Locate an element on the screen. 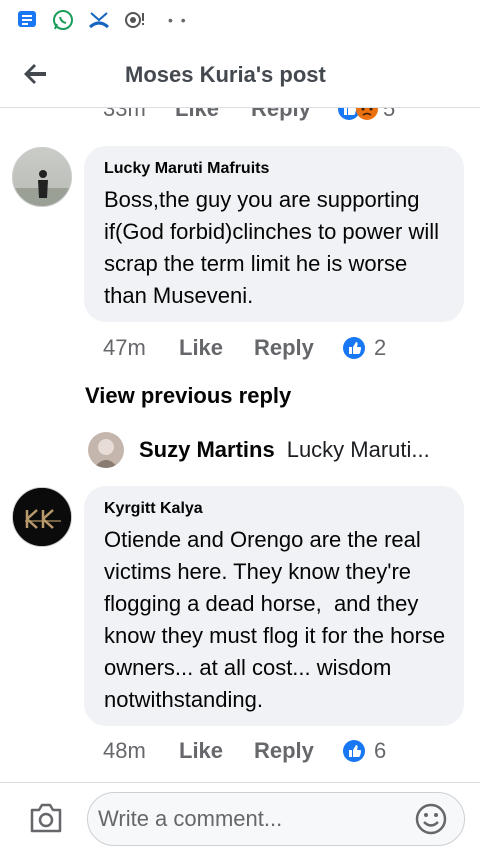  comment-actions: 48m Like Reply 6 is located at coordinates (244, 751).